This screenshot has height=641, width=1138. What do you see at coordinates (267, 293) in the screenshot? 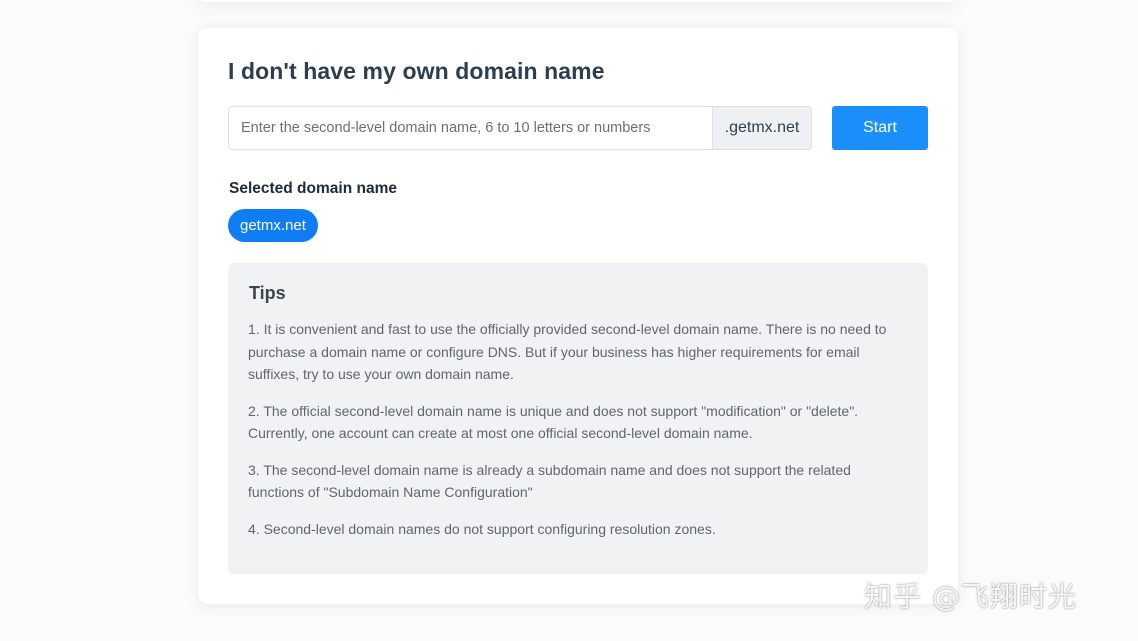
I see `tips-title: Tips` at bounding box center [267, 293].